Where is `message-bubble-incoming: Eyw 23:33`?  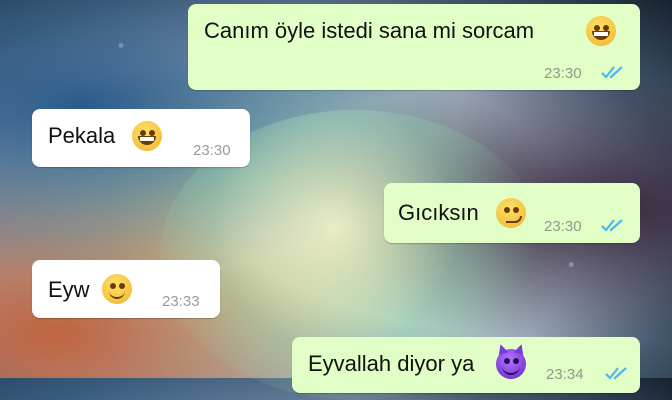
message-bubble-incoming: Eyw 23:33 is located at coordinates (126, 289).